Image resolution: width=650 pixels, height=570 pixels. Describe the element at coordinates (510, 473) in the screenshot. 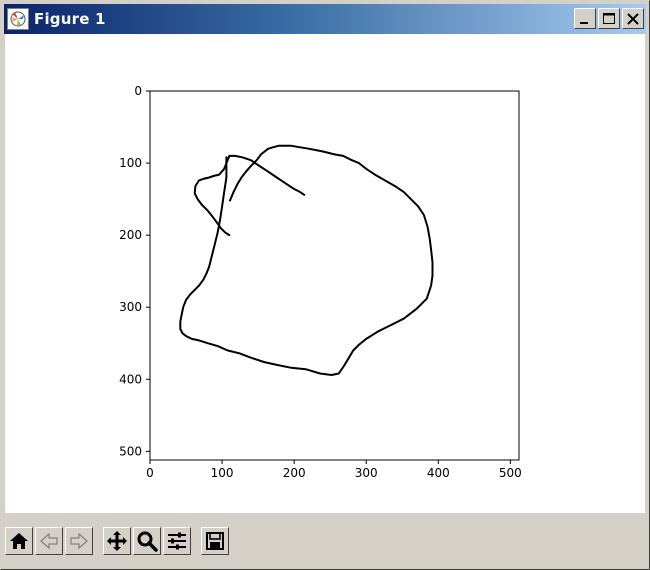

I see `x-tick-label: 500` at that location.